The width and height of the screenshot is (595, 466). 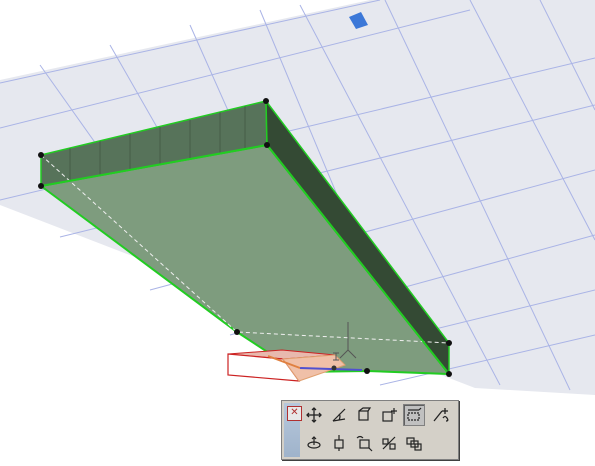 I want to click on offset-edge-button, so click(x=414, y=415).